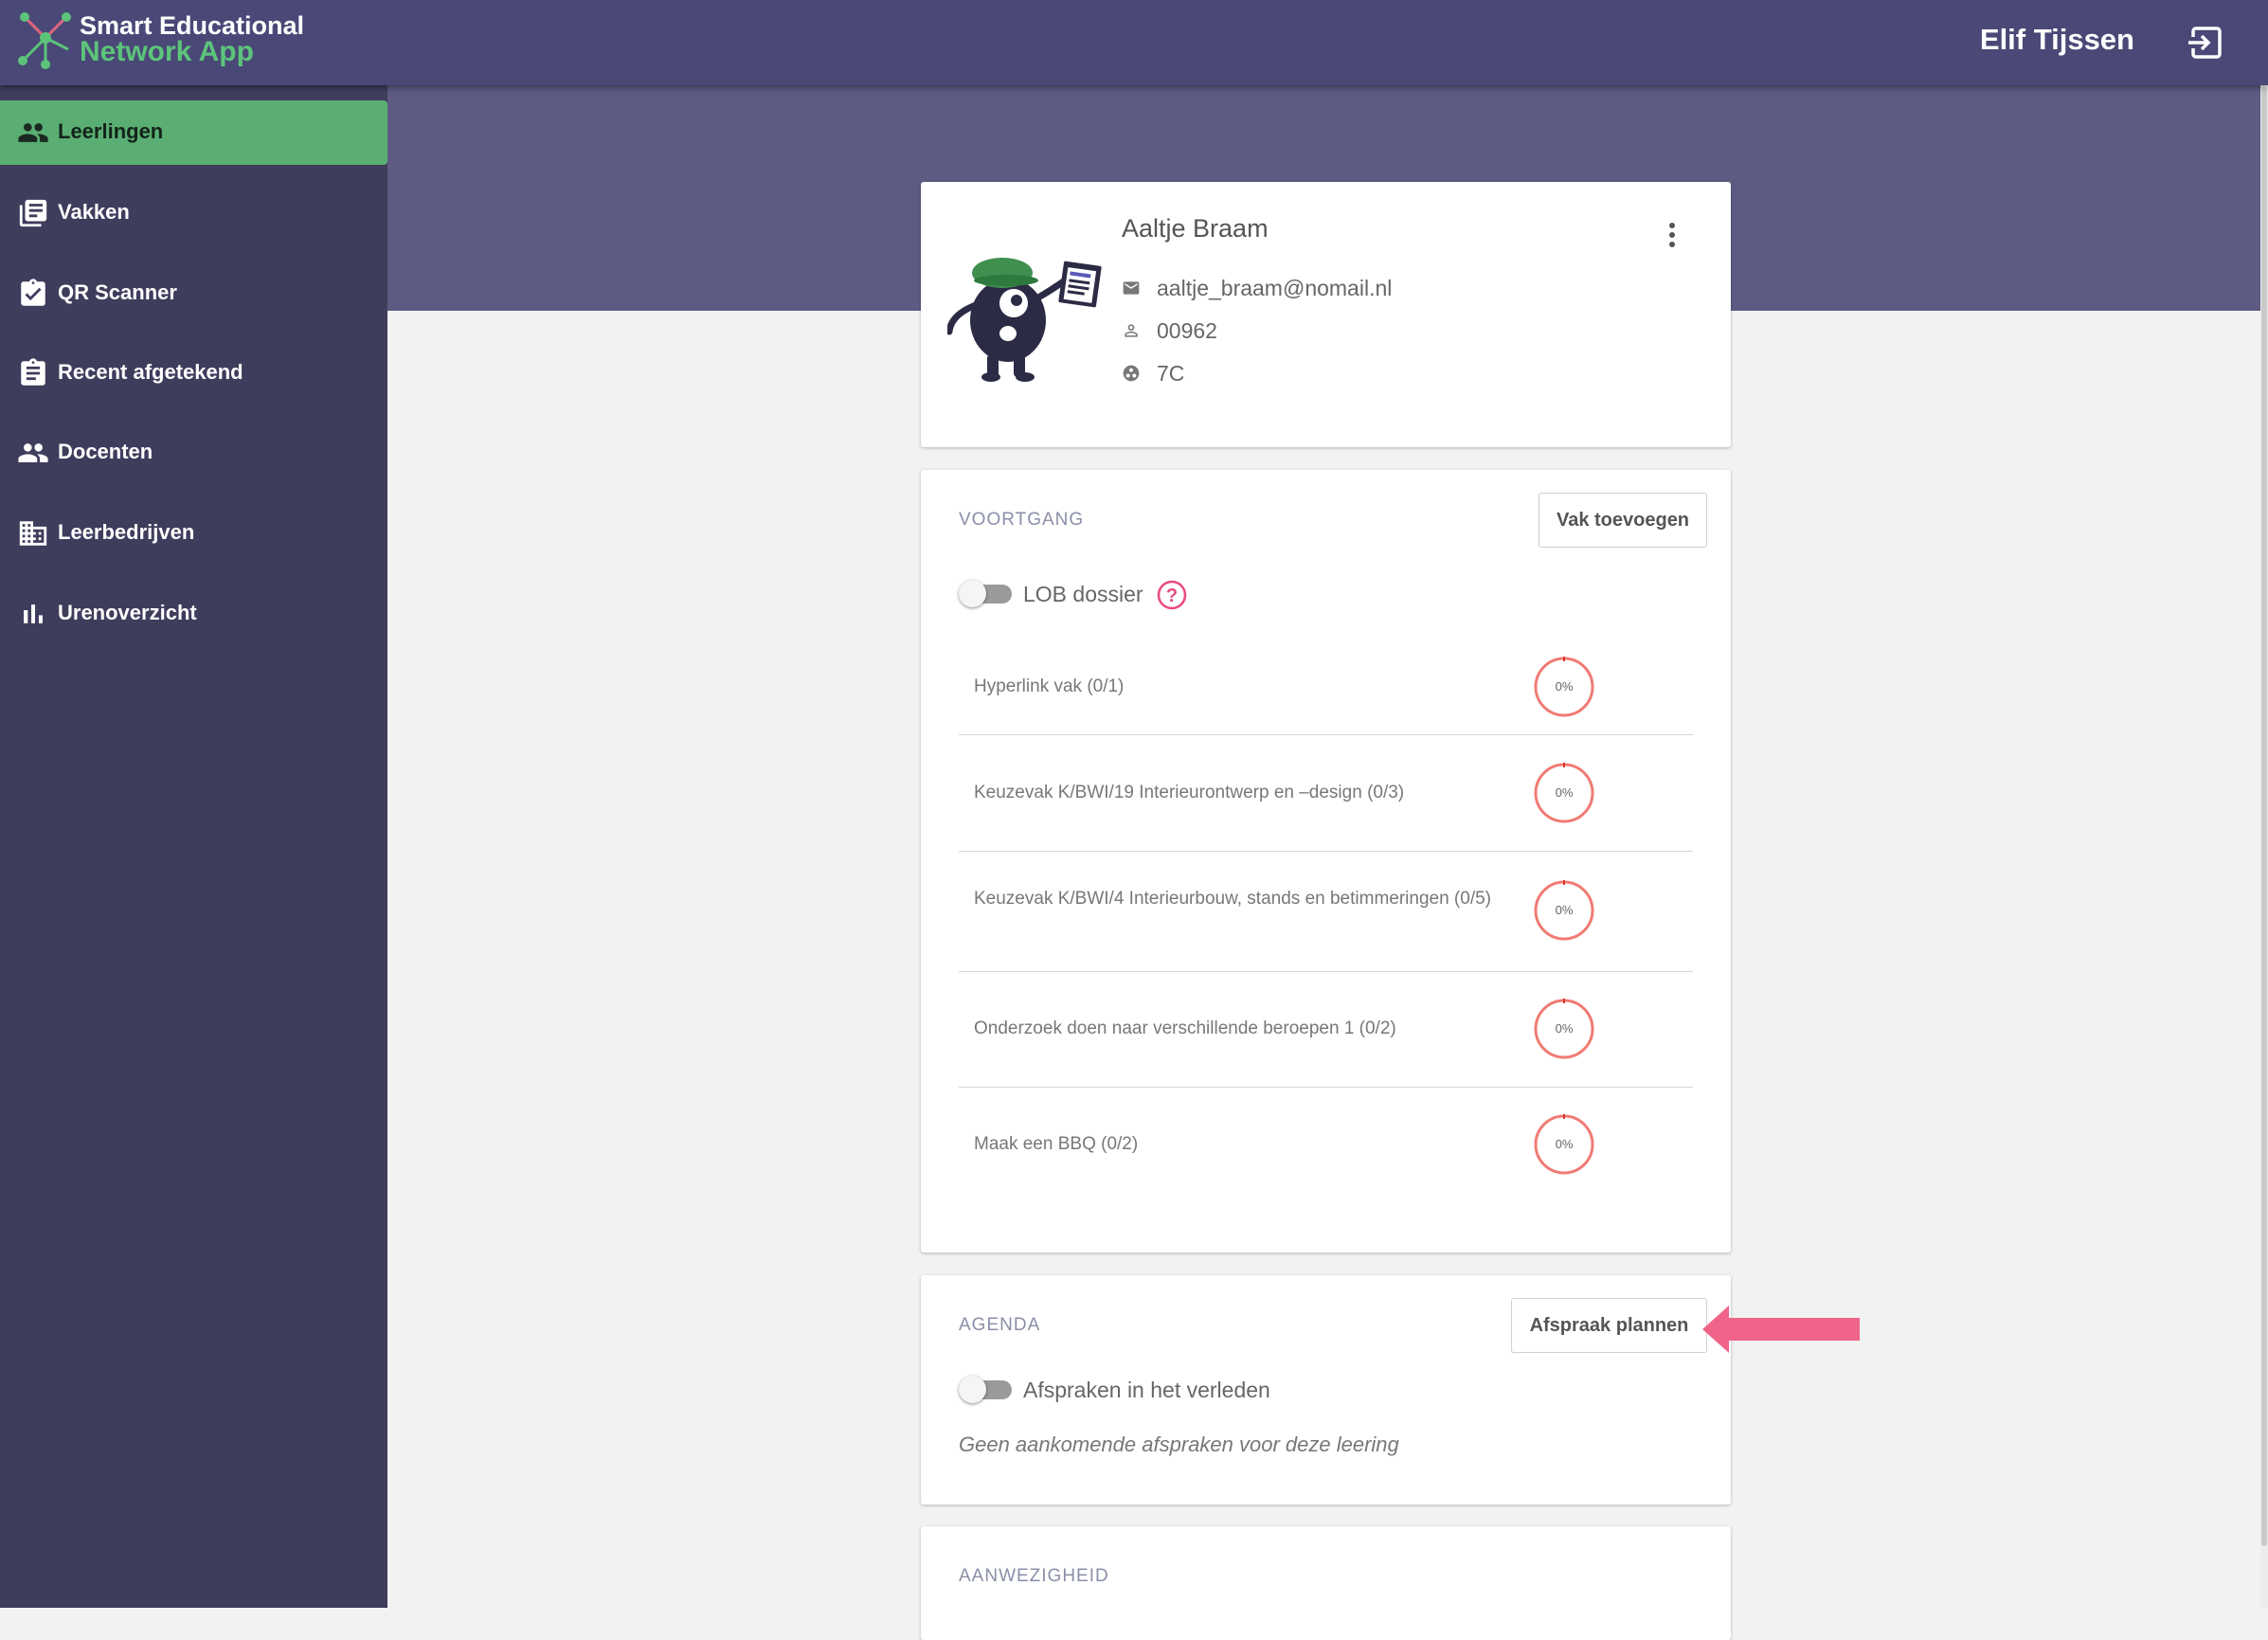 The image size is (2268, 1640). I want to click on student-avatar, so click(1024, 320).